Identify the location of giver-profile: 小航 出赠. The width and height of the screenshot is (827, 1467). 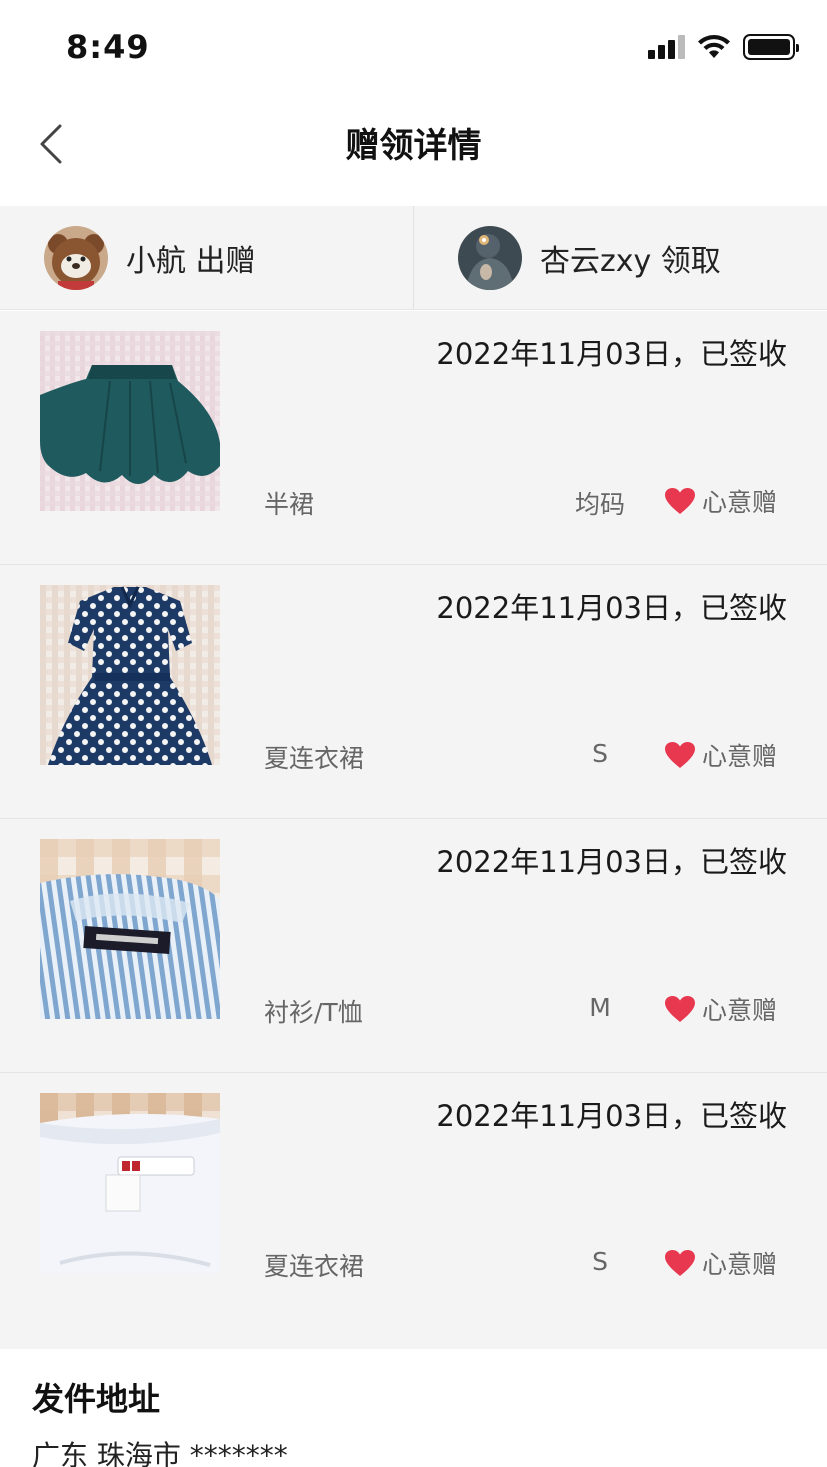
(206, 257).